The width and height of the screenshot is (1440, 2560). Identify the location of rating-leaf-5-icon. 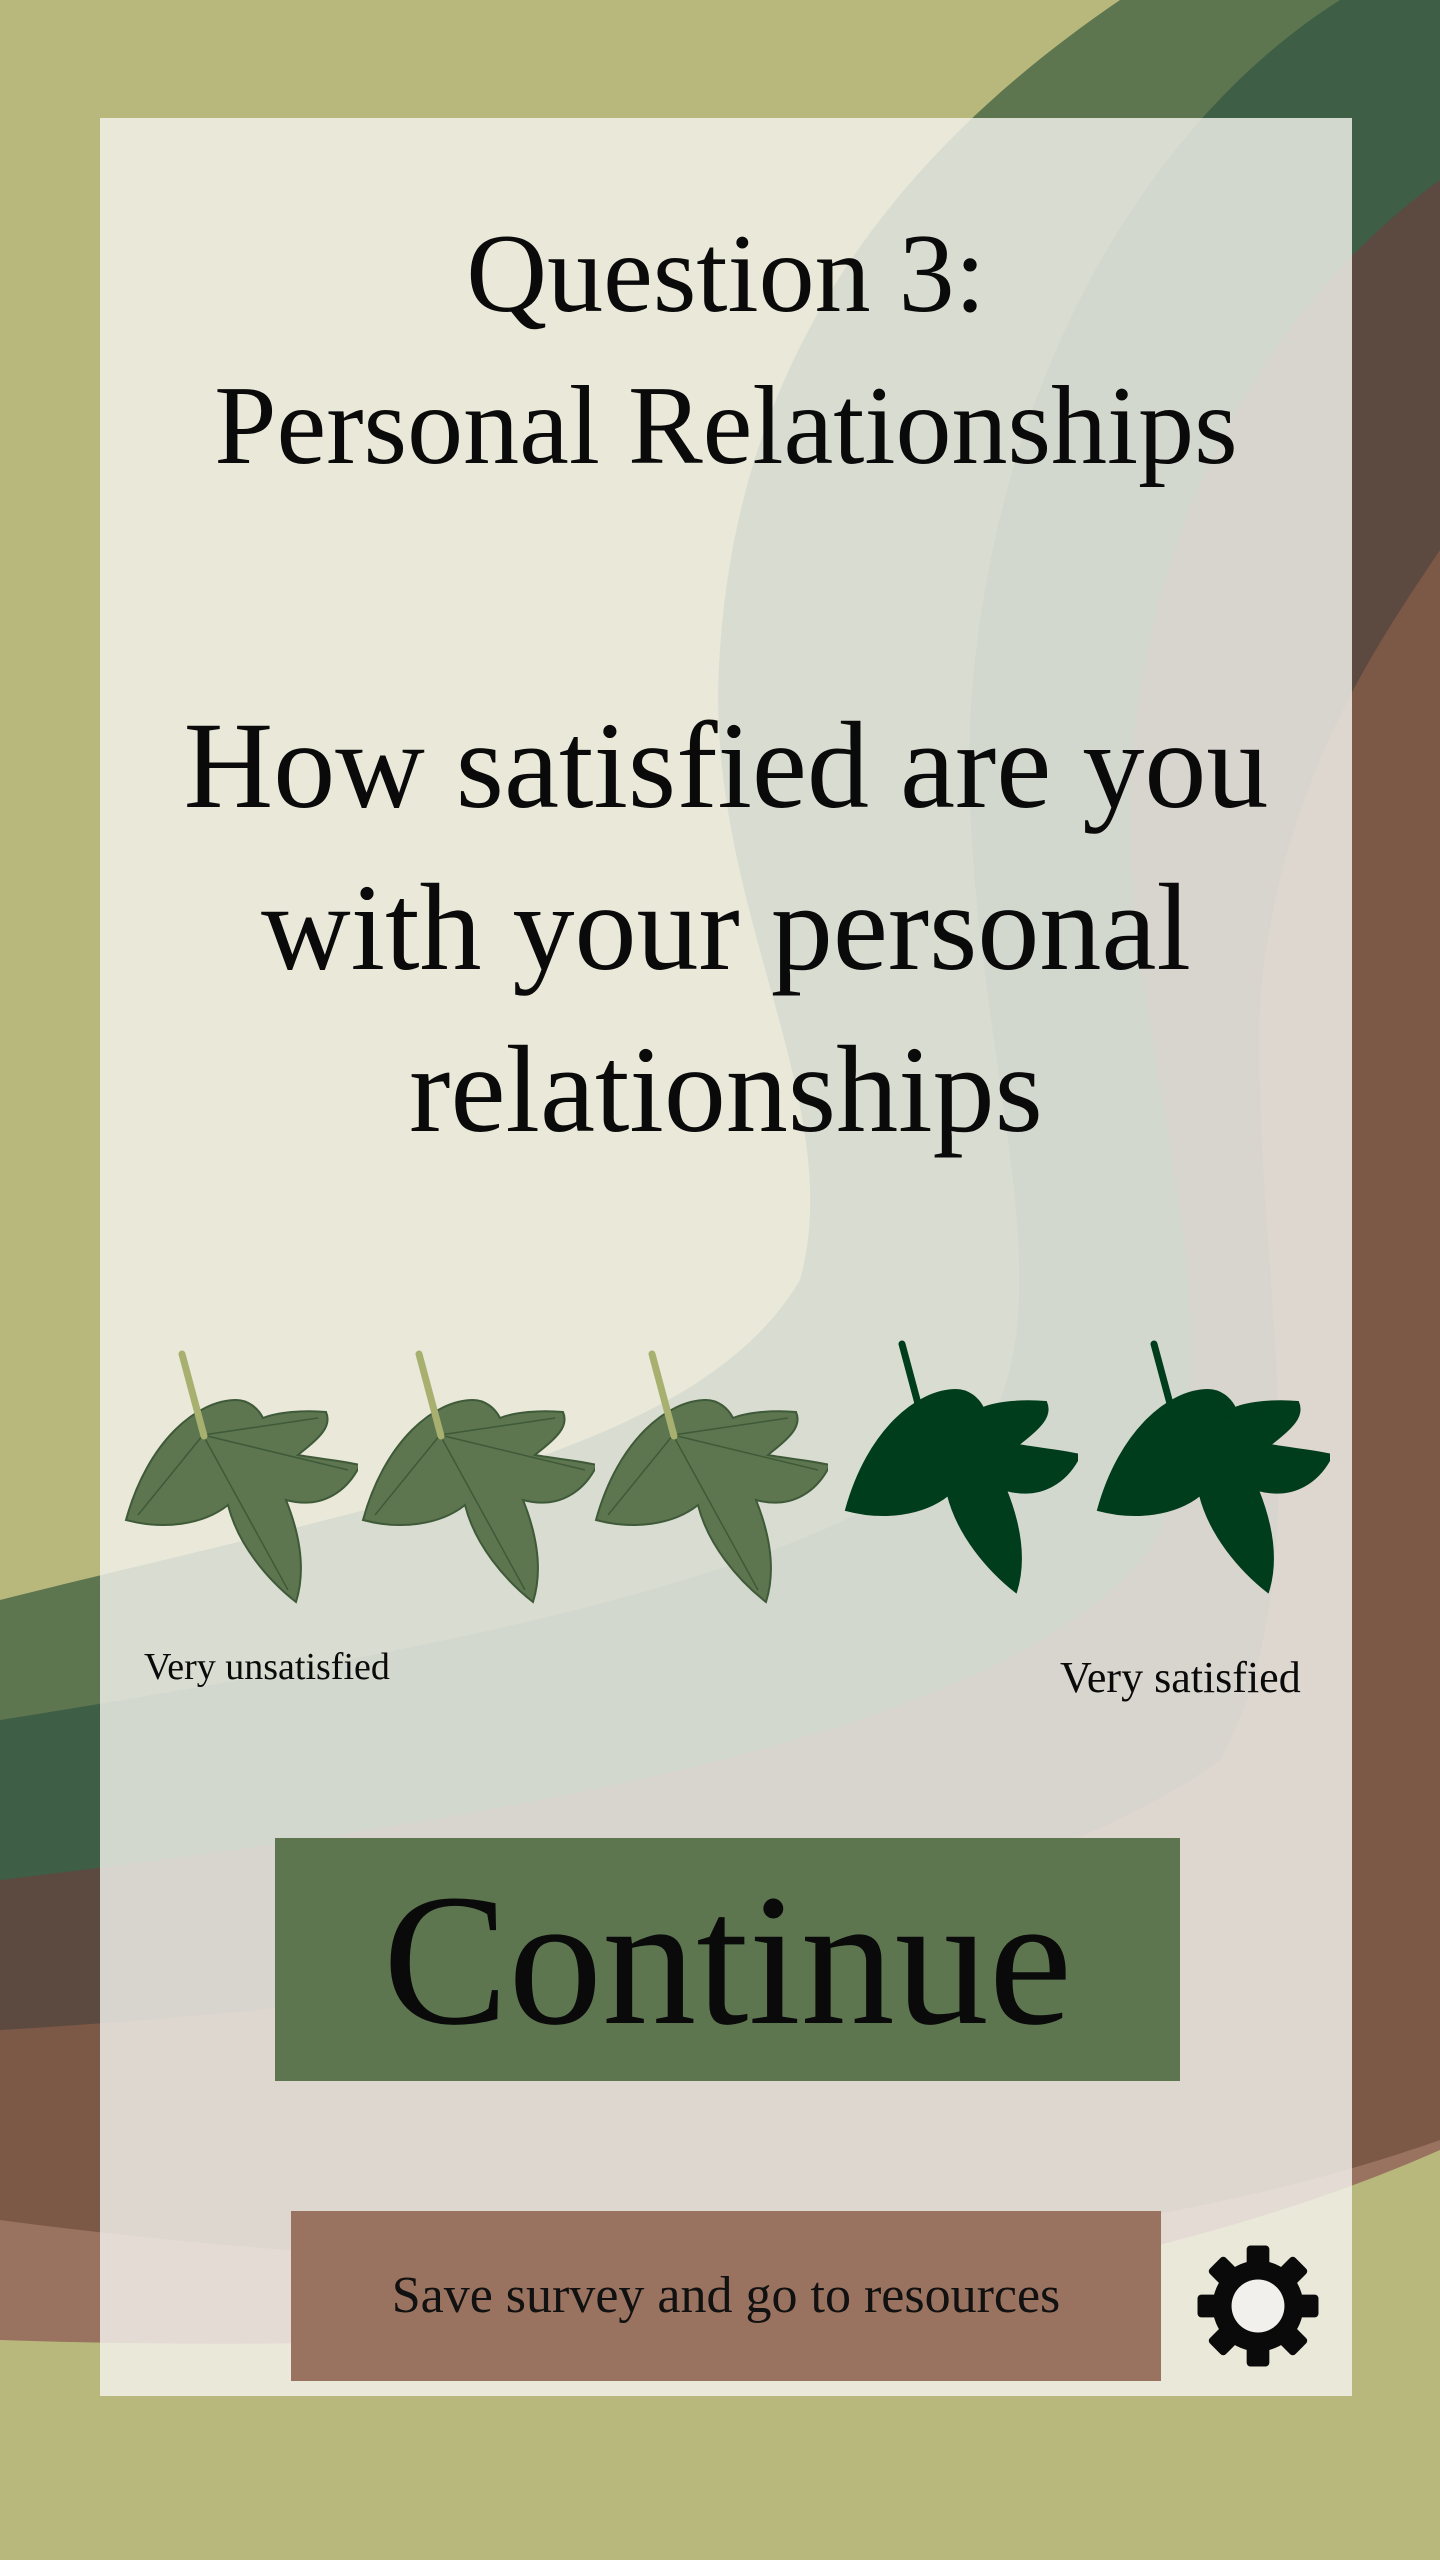
(1210, 1465).